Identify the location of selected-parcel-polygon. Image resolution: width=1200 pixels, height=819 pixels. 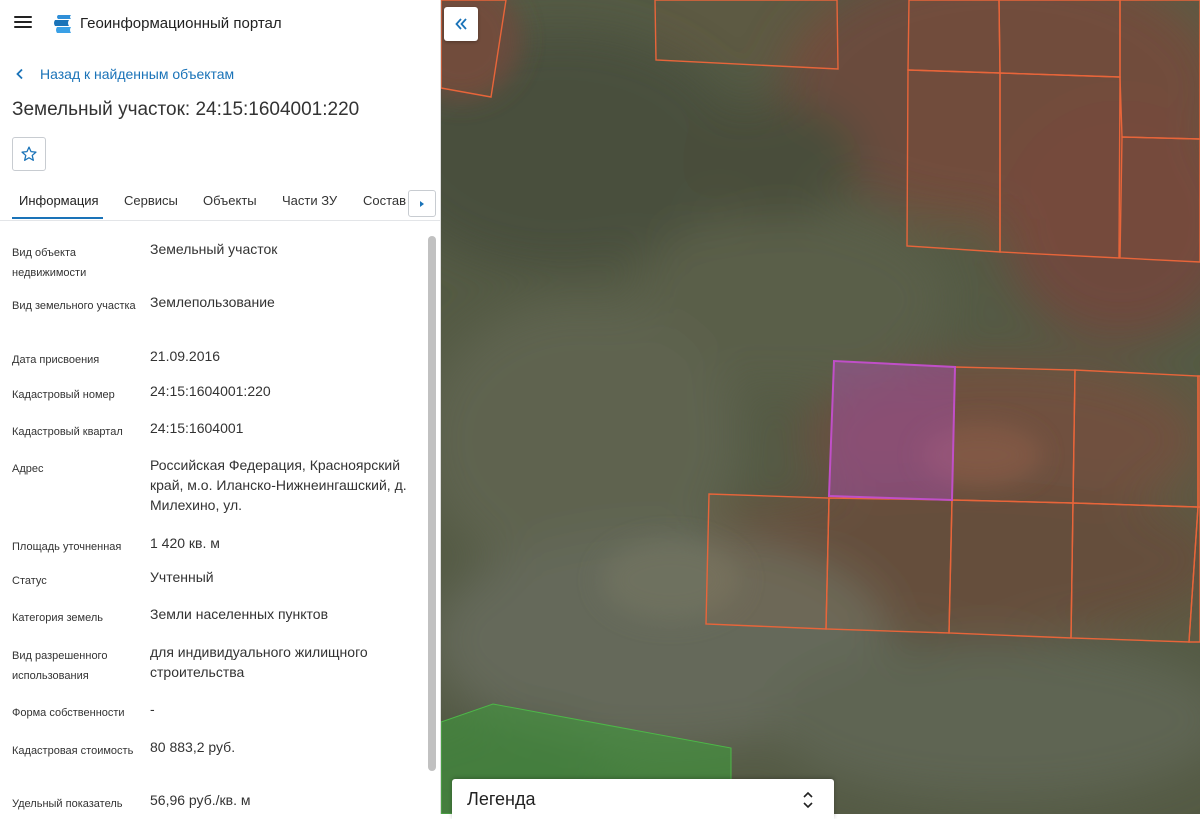
(892, 430).